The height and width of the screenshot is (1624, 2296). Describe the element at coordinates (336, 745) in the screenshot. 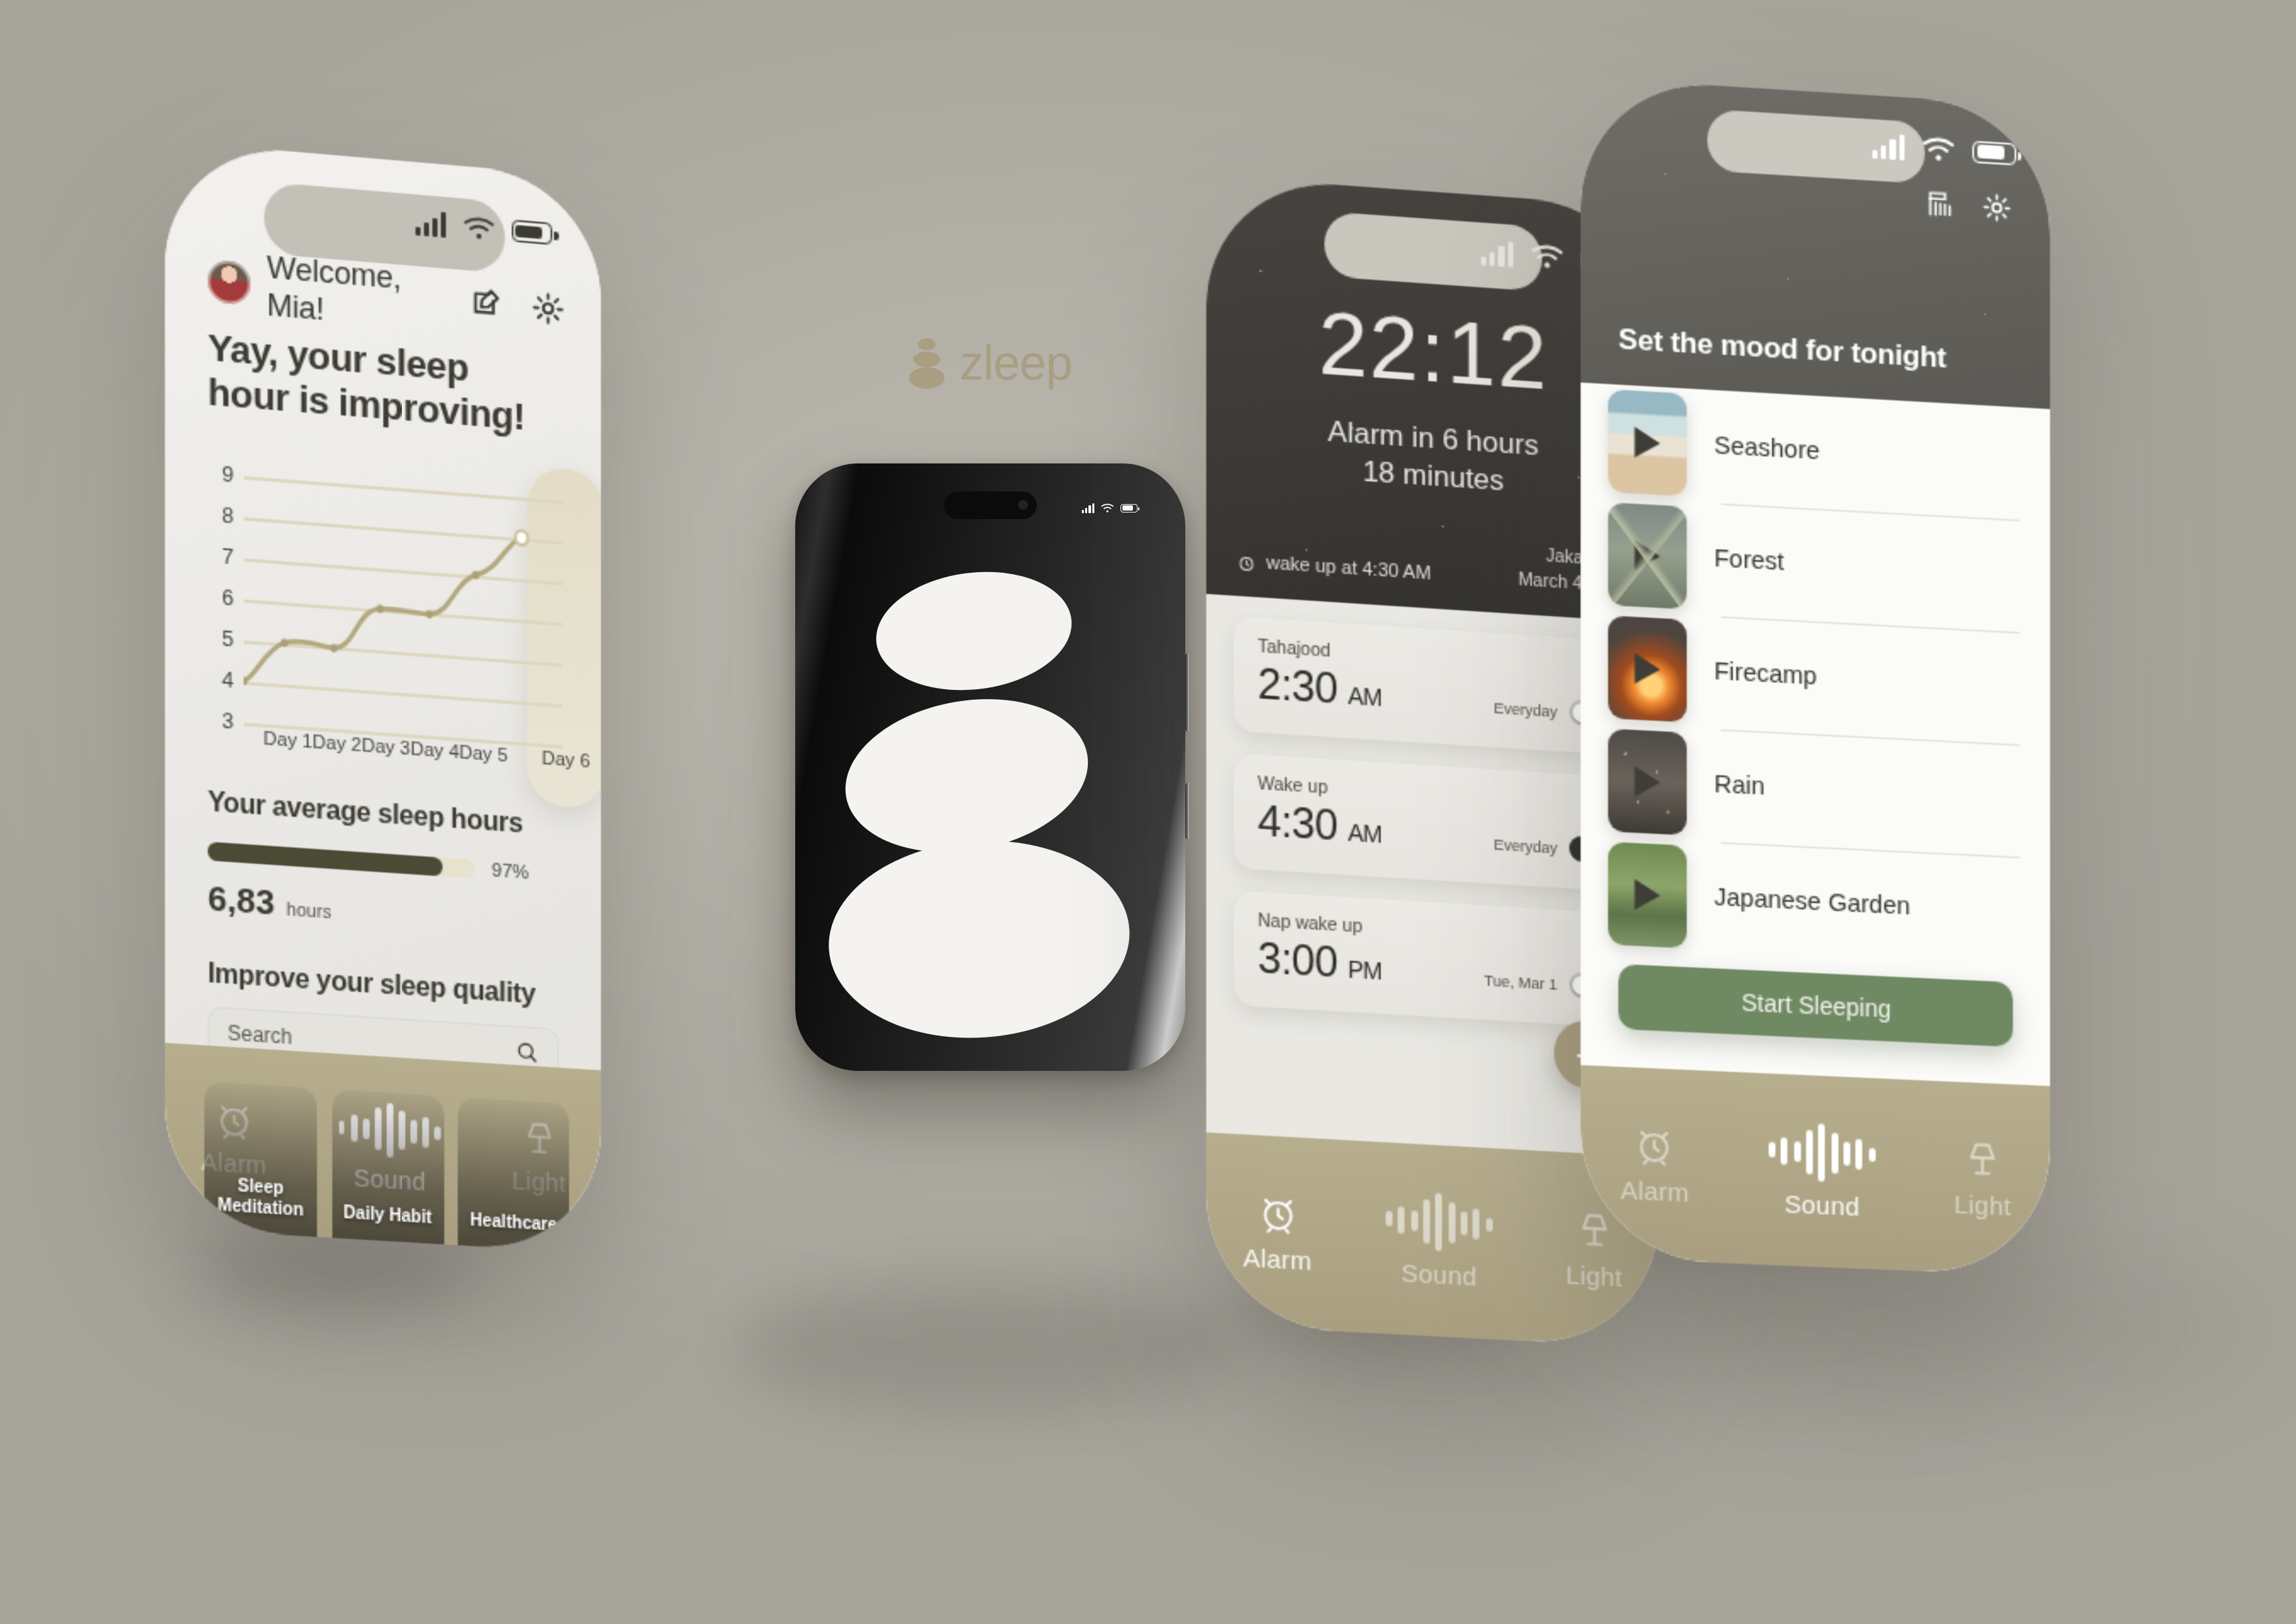

I see `chart-xtick: Day 2` at that location.